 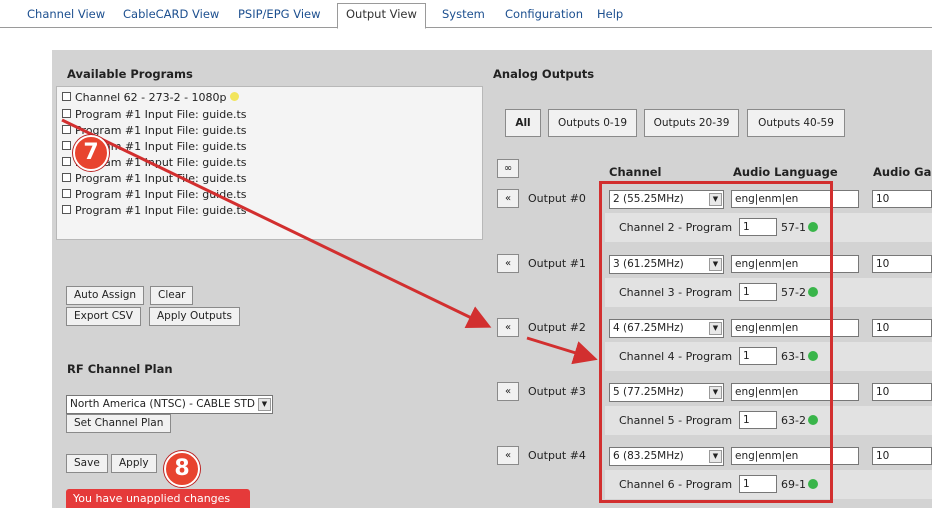 What do you see at coordinates (562, 350) in the screenshot?
I see `arrow-output-to-channel` at bounding box center [562, 350].